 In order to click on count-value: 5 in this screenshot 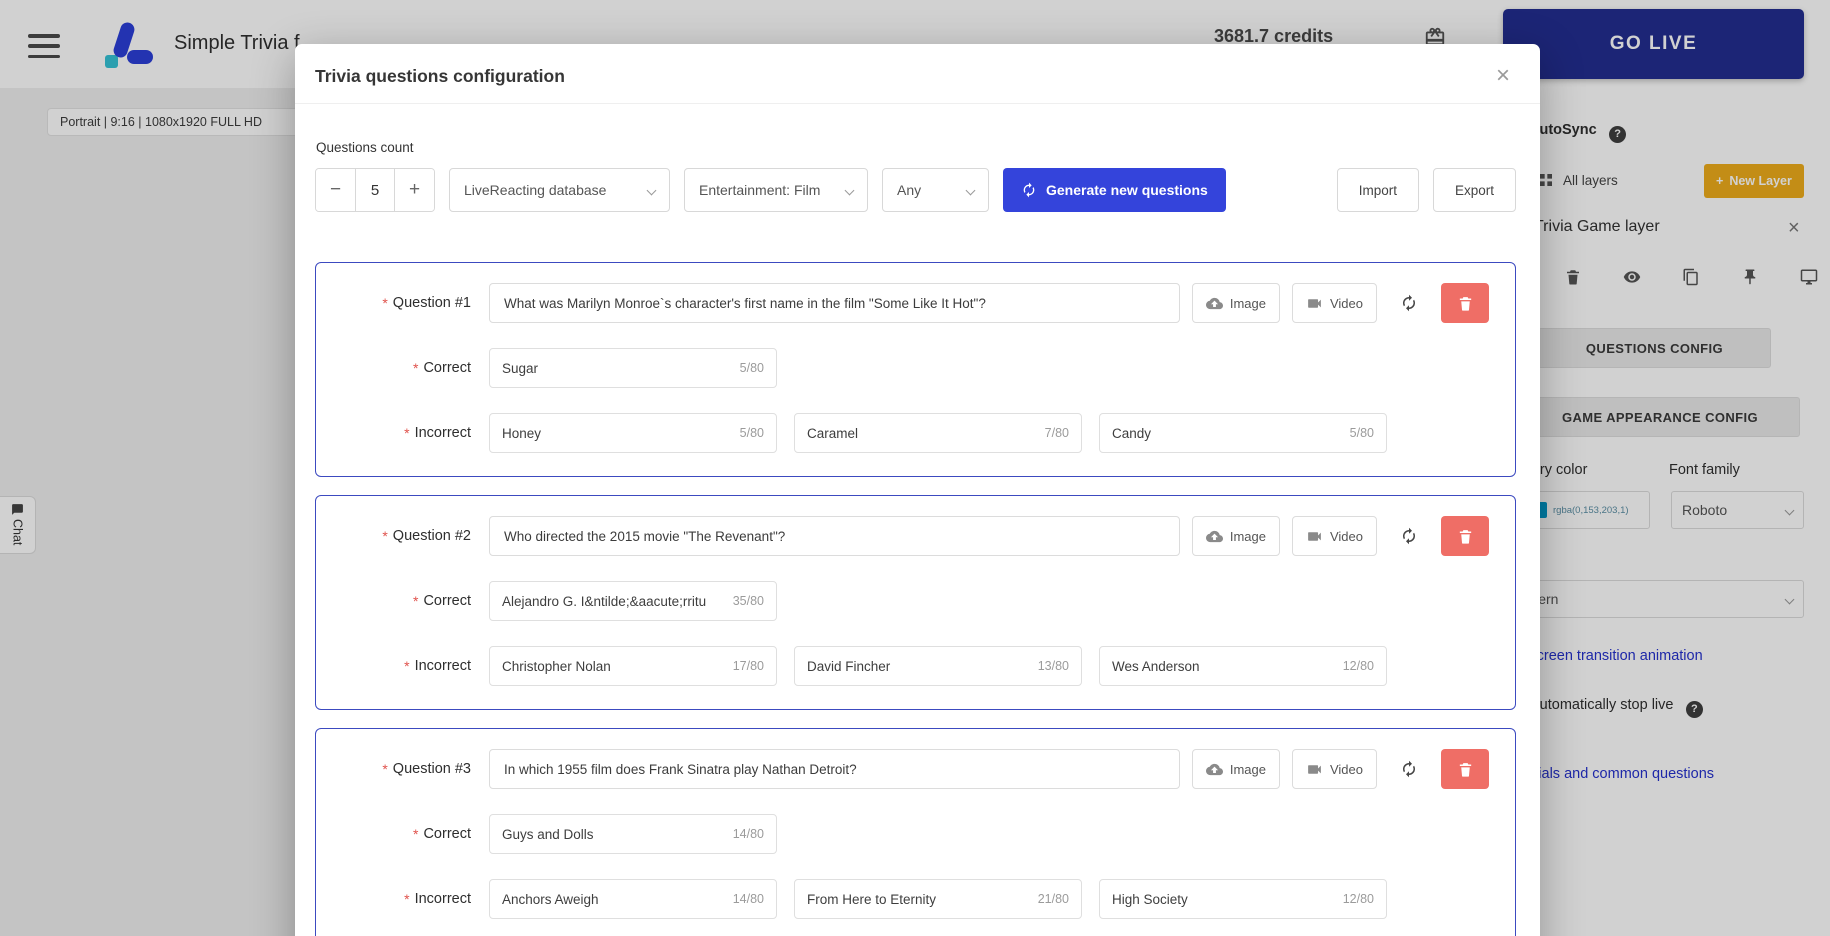, I will do `click(375, 190)`.